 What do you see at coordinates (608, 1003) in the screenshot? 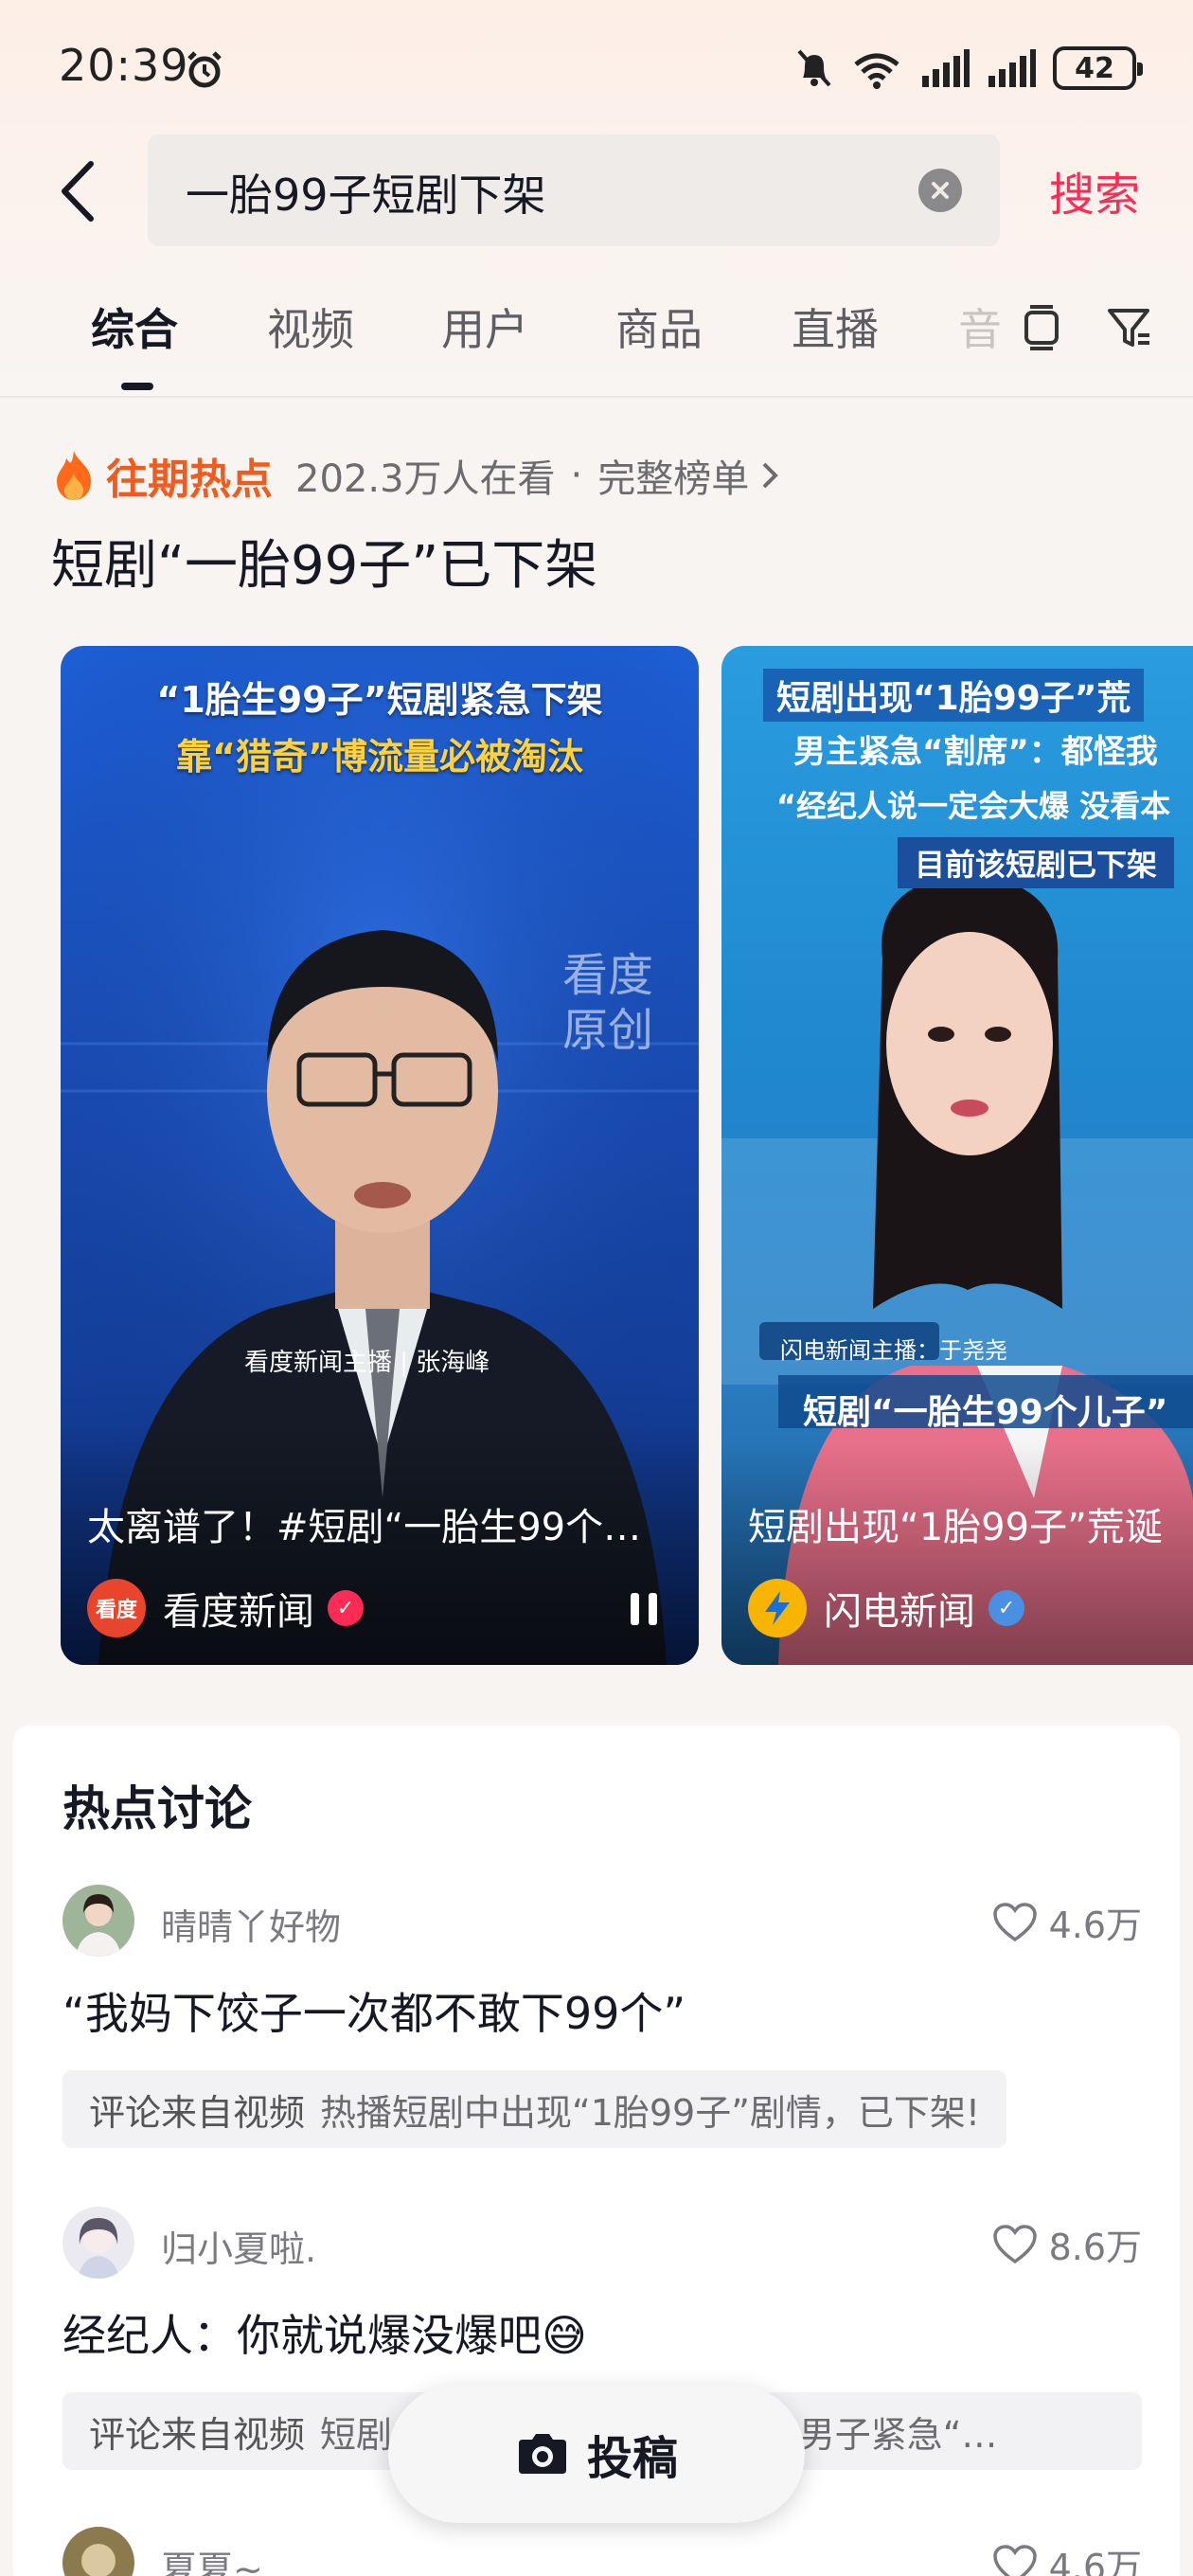
I see `channel-watermark: 看度 原创` at bounding box center [608, 1003].